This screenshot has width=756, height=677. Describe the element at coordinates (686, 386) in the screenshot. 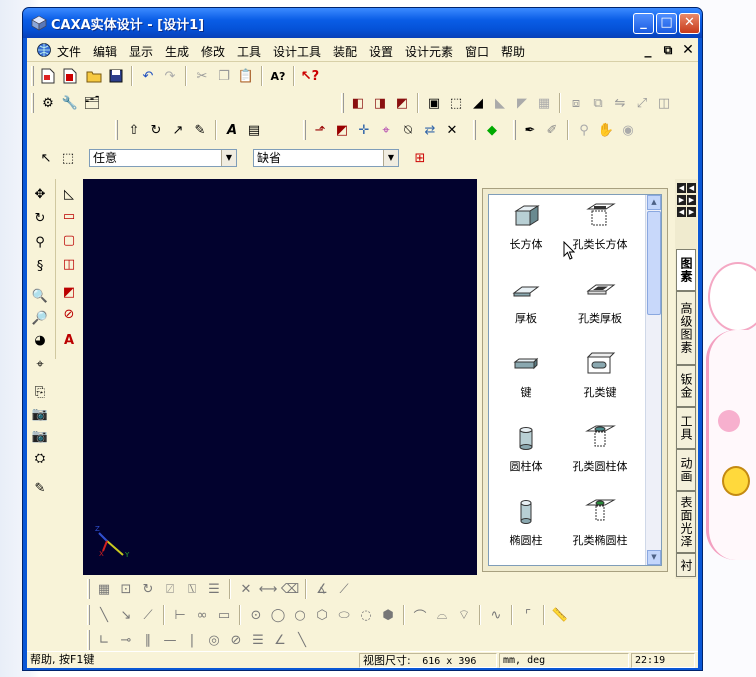

I see `tab-sheet-metal: 钣金` at that location.